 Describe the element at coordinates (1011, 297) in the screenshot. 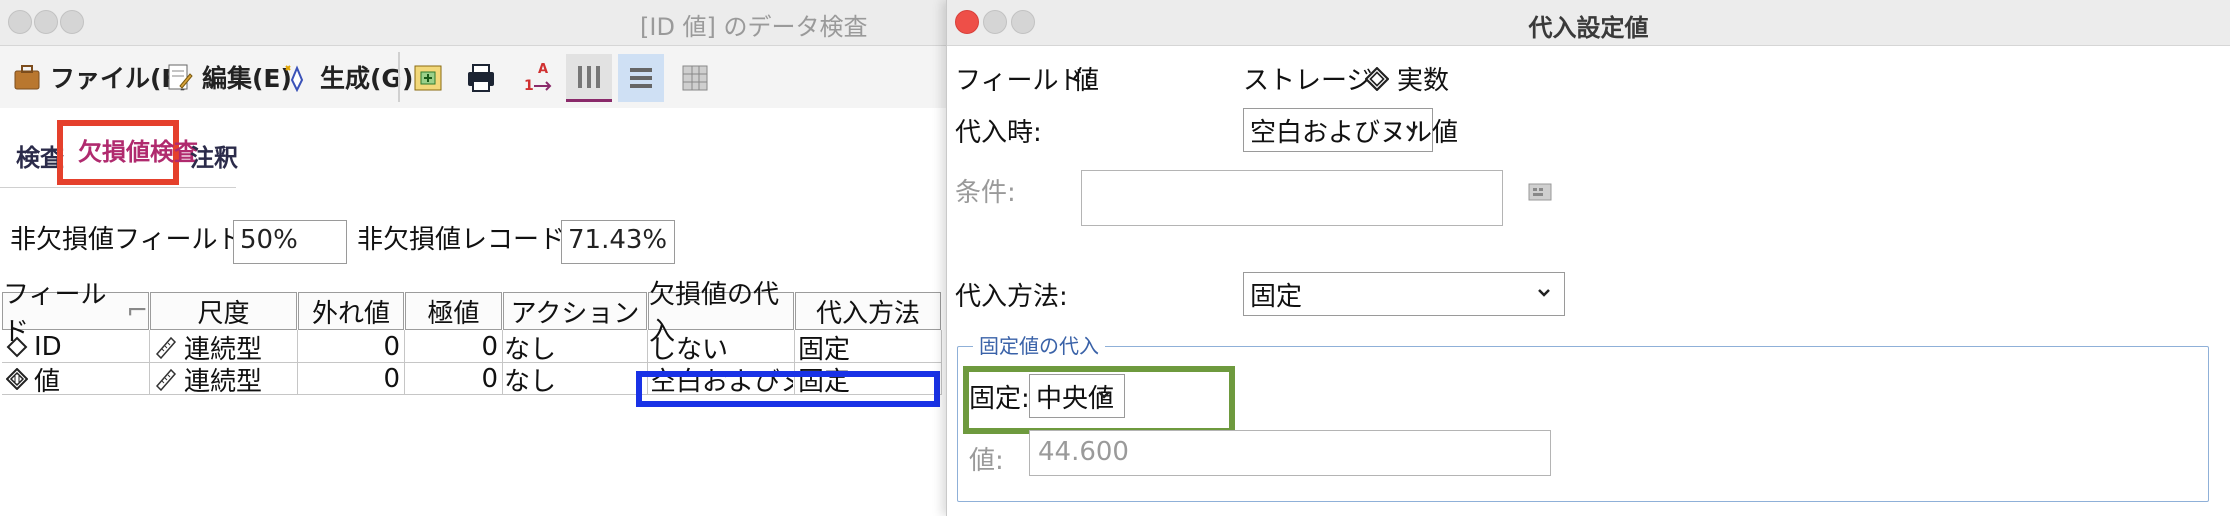

I see `method-label: 代入方法:` at that location.